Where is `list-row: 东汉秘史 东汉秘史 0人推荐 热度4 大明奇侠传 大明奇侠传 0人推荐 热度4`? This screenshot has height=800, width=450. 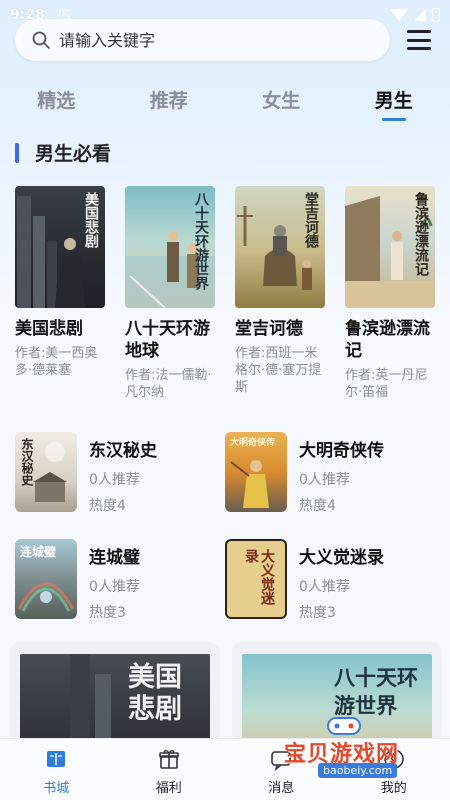
list-row: 东汉秘史 东汉秘史 0人推荐 热度4 大明奇侠传 大明奇侠传 0人推荐 热度4 is located at coordinates (225, 473).